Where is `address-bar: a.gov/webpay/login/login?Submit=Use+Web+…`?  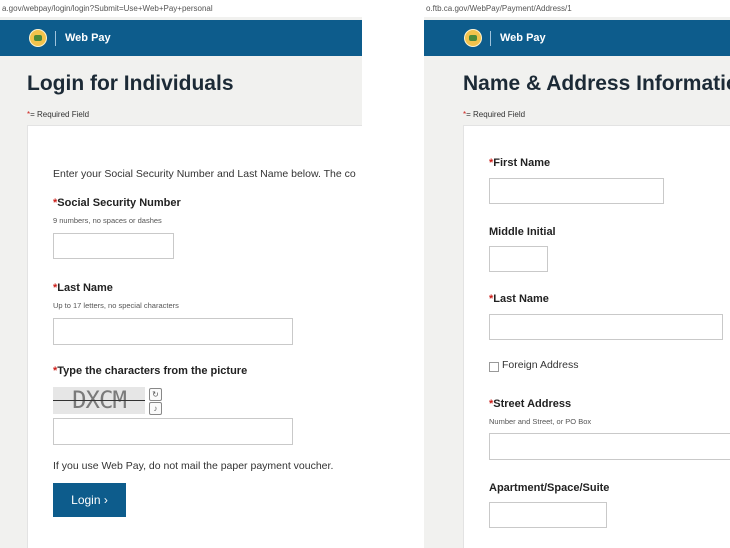
address-bar: a.gov/webpay/login/login?Submit=Use+Web+… is located at coordinates (181, 8).